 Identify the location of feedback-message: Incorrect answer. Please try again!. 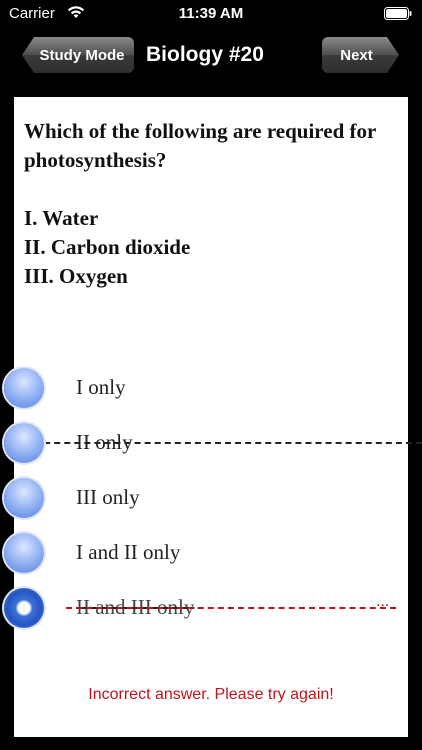
(211, 694).